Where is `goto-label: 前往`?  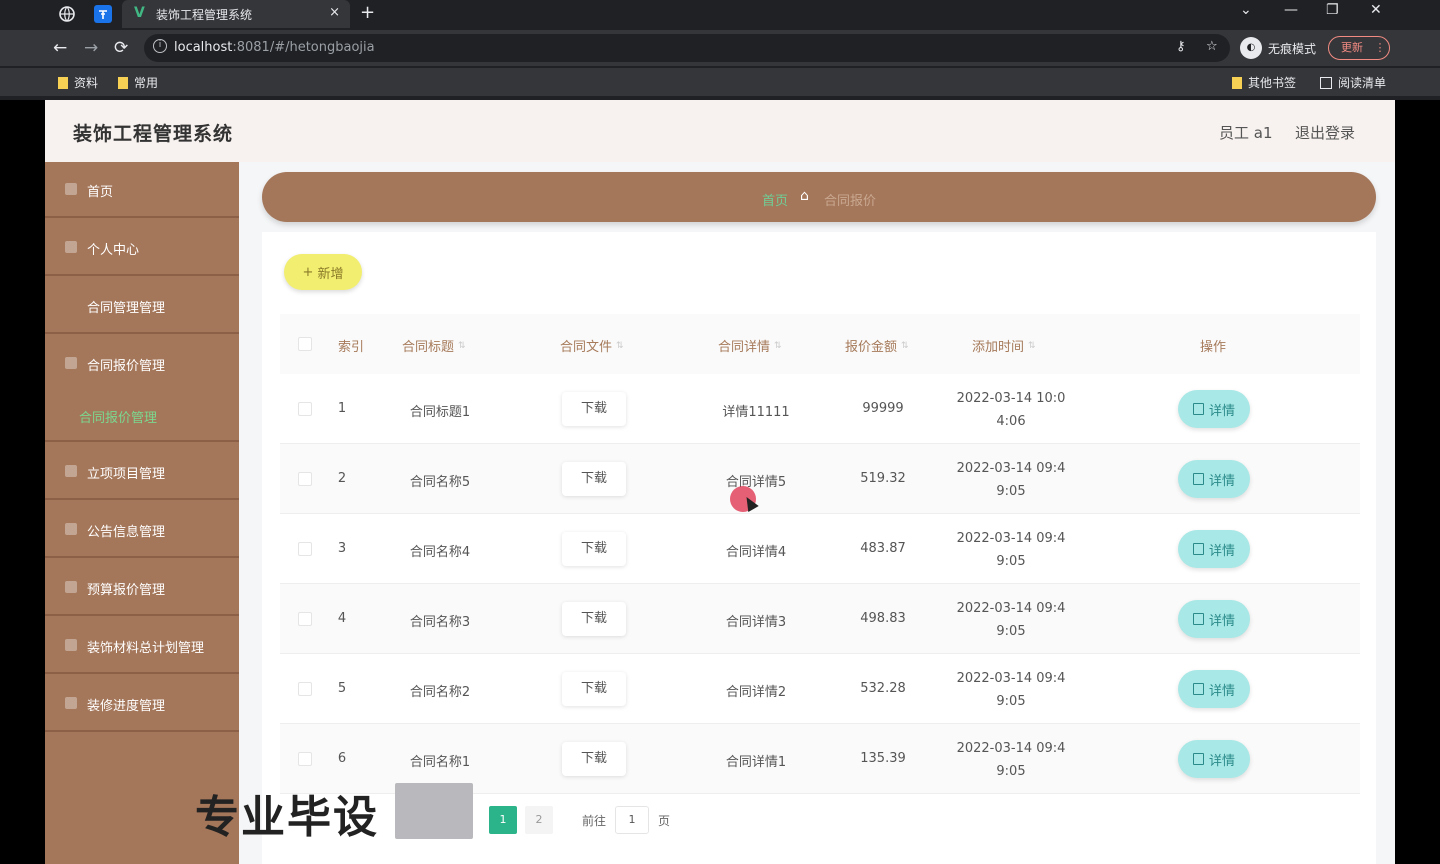
goto-label: 前往 is located at coordinates (594, 821).